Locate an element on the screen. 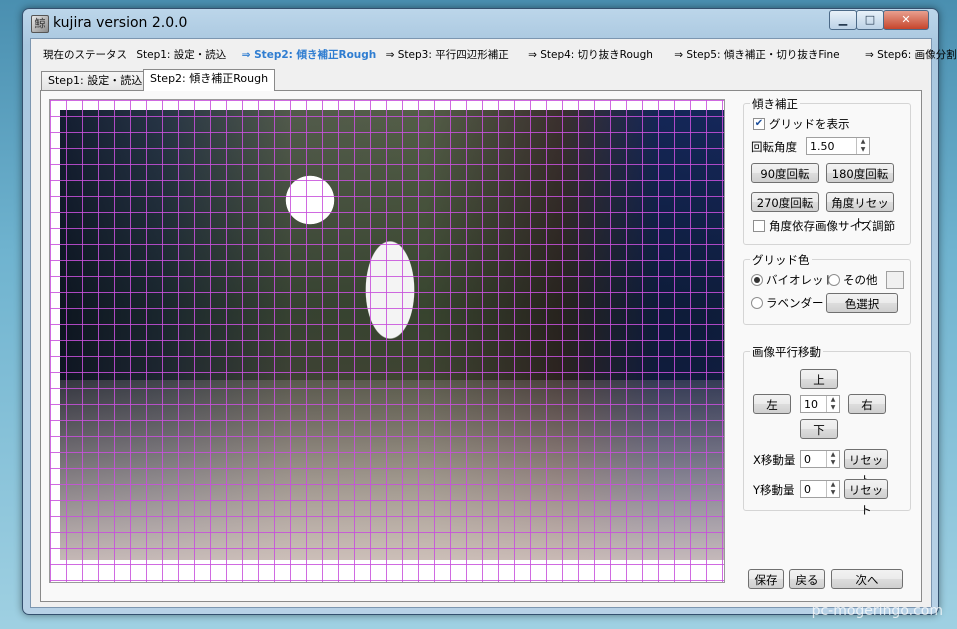 This screenshot has width=957, height=629. lavender-radio is located at coordinates (757, 303).